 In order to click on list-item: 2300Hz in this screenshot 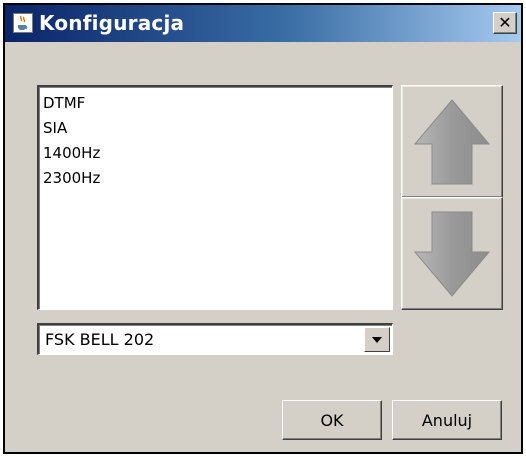, I will do `click(215, 178)`.